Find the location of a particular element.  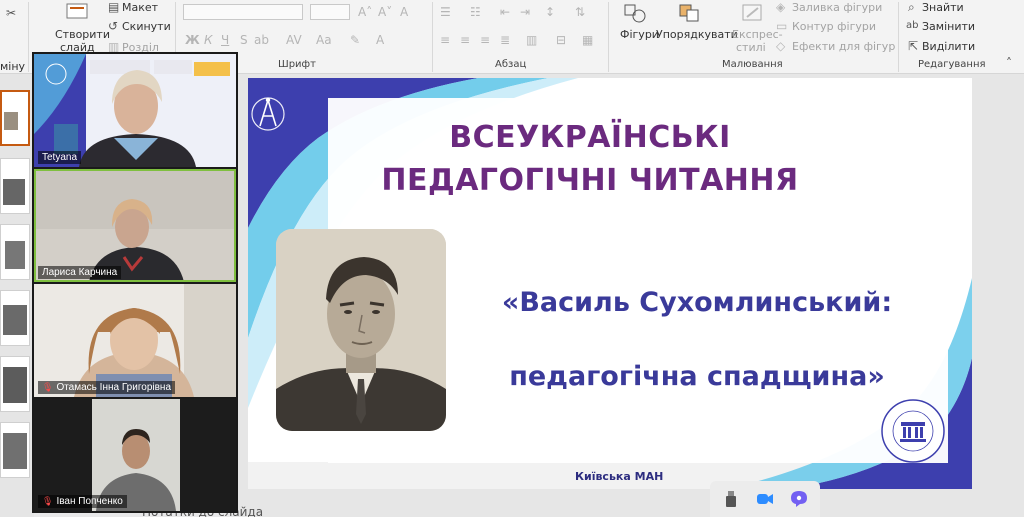

justify-icon: ≣ is located at coordinates (505, 40).